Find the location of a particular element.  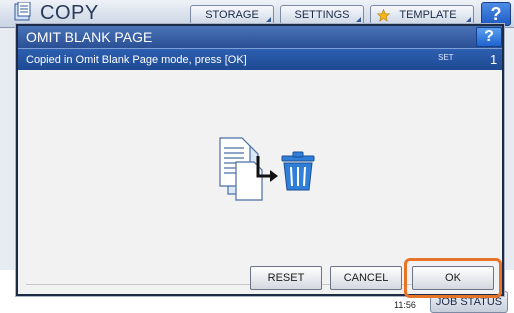

tab-storage-label: STORAGE is located at coordinates (232, 15).